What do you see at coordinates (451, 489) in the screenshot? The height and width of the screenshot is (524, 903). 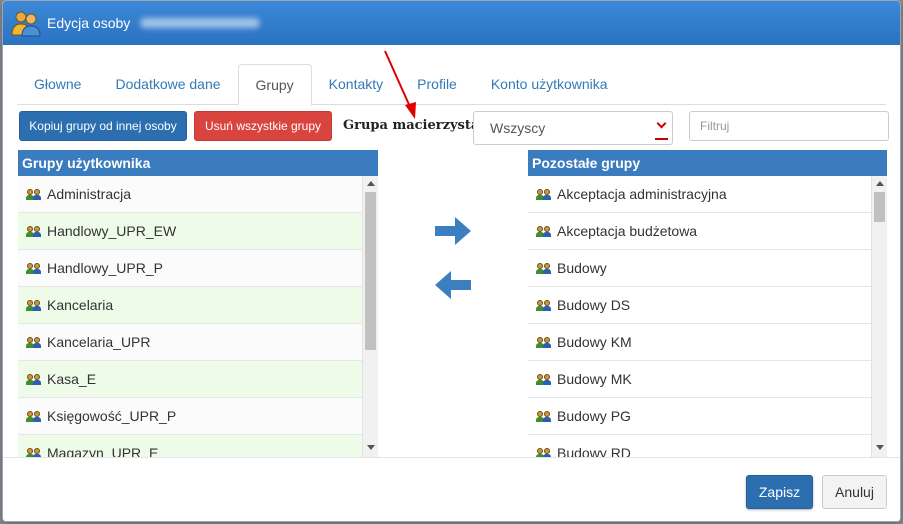 I see `dialog-footer: Zapisz Anuluj` at bounding box center [451, 489].